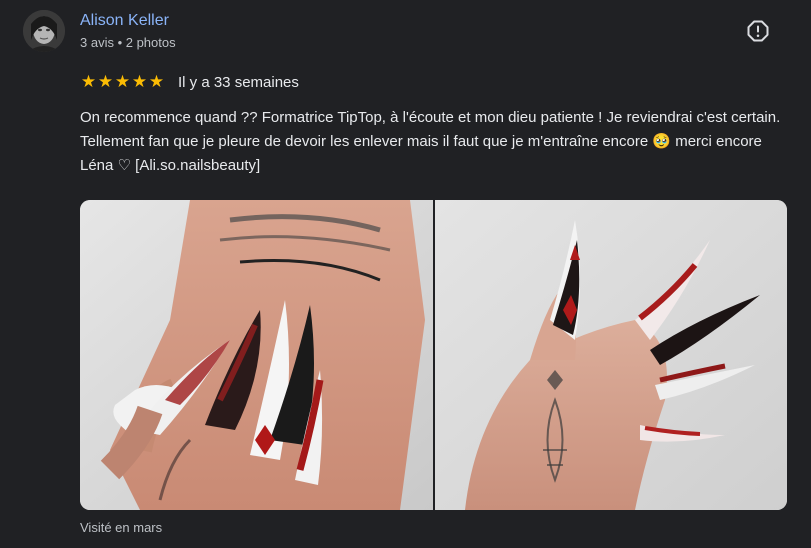 Image resolution: width=811 pixels, height=548 pixels. Describe the element at coordinates (238, 82) in the screenshot. I see `review-date: Il y a 33 semaines` at that location.